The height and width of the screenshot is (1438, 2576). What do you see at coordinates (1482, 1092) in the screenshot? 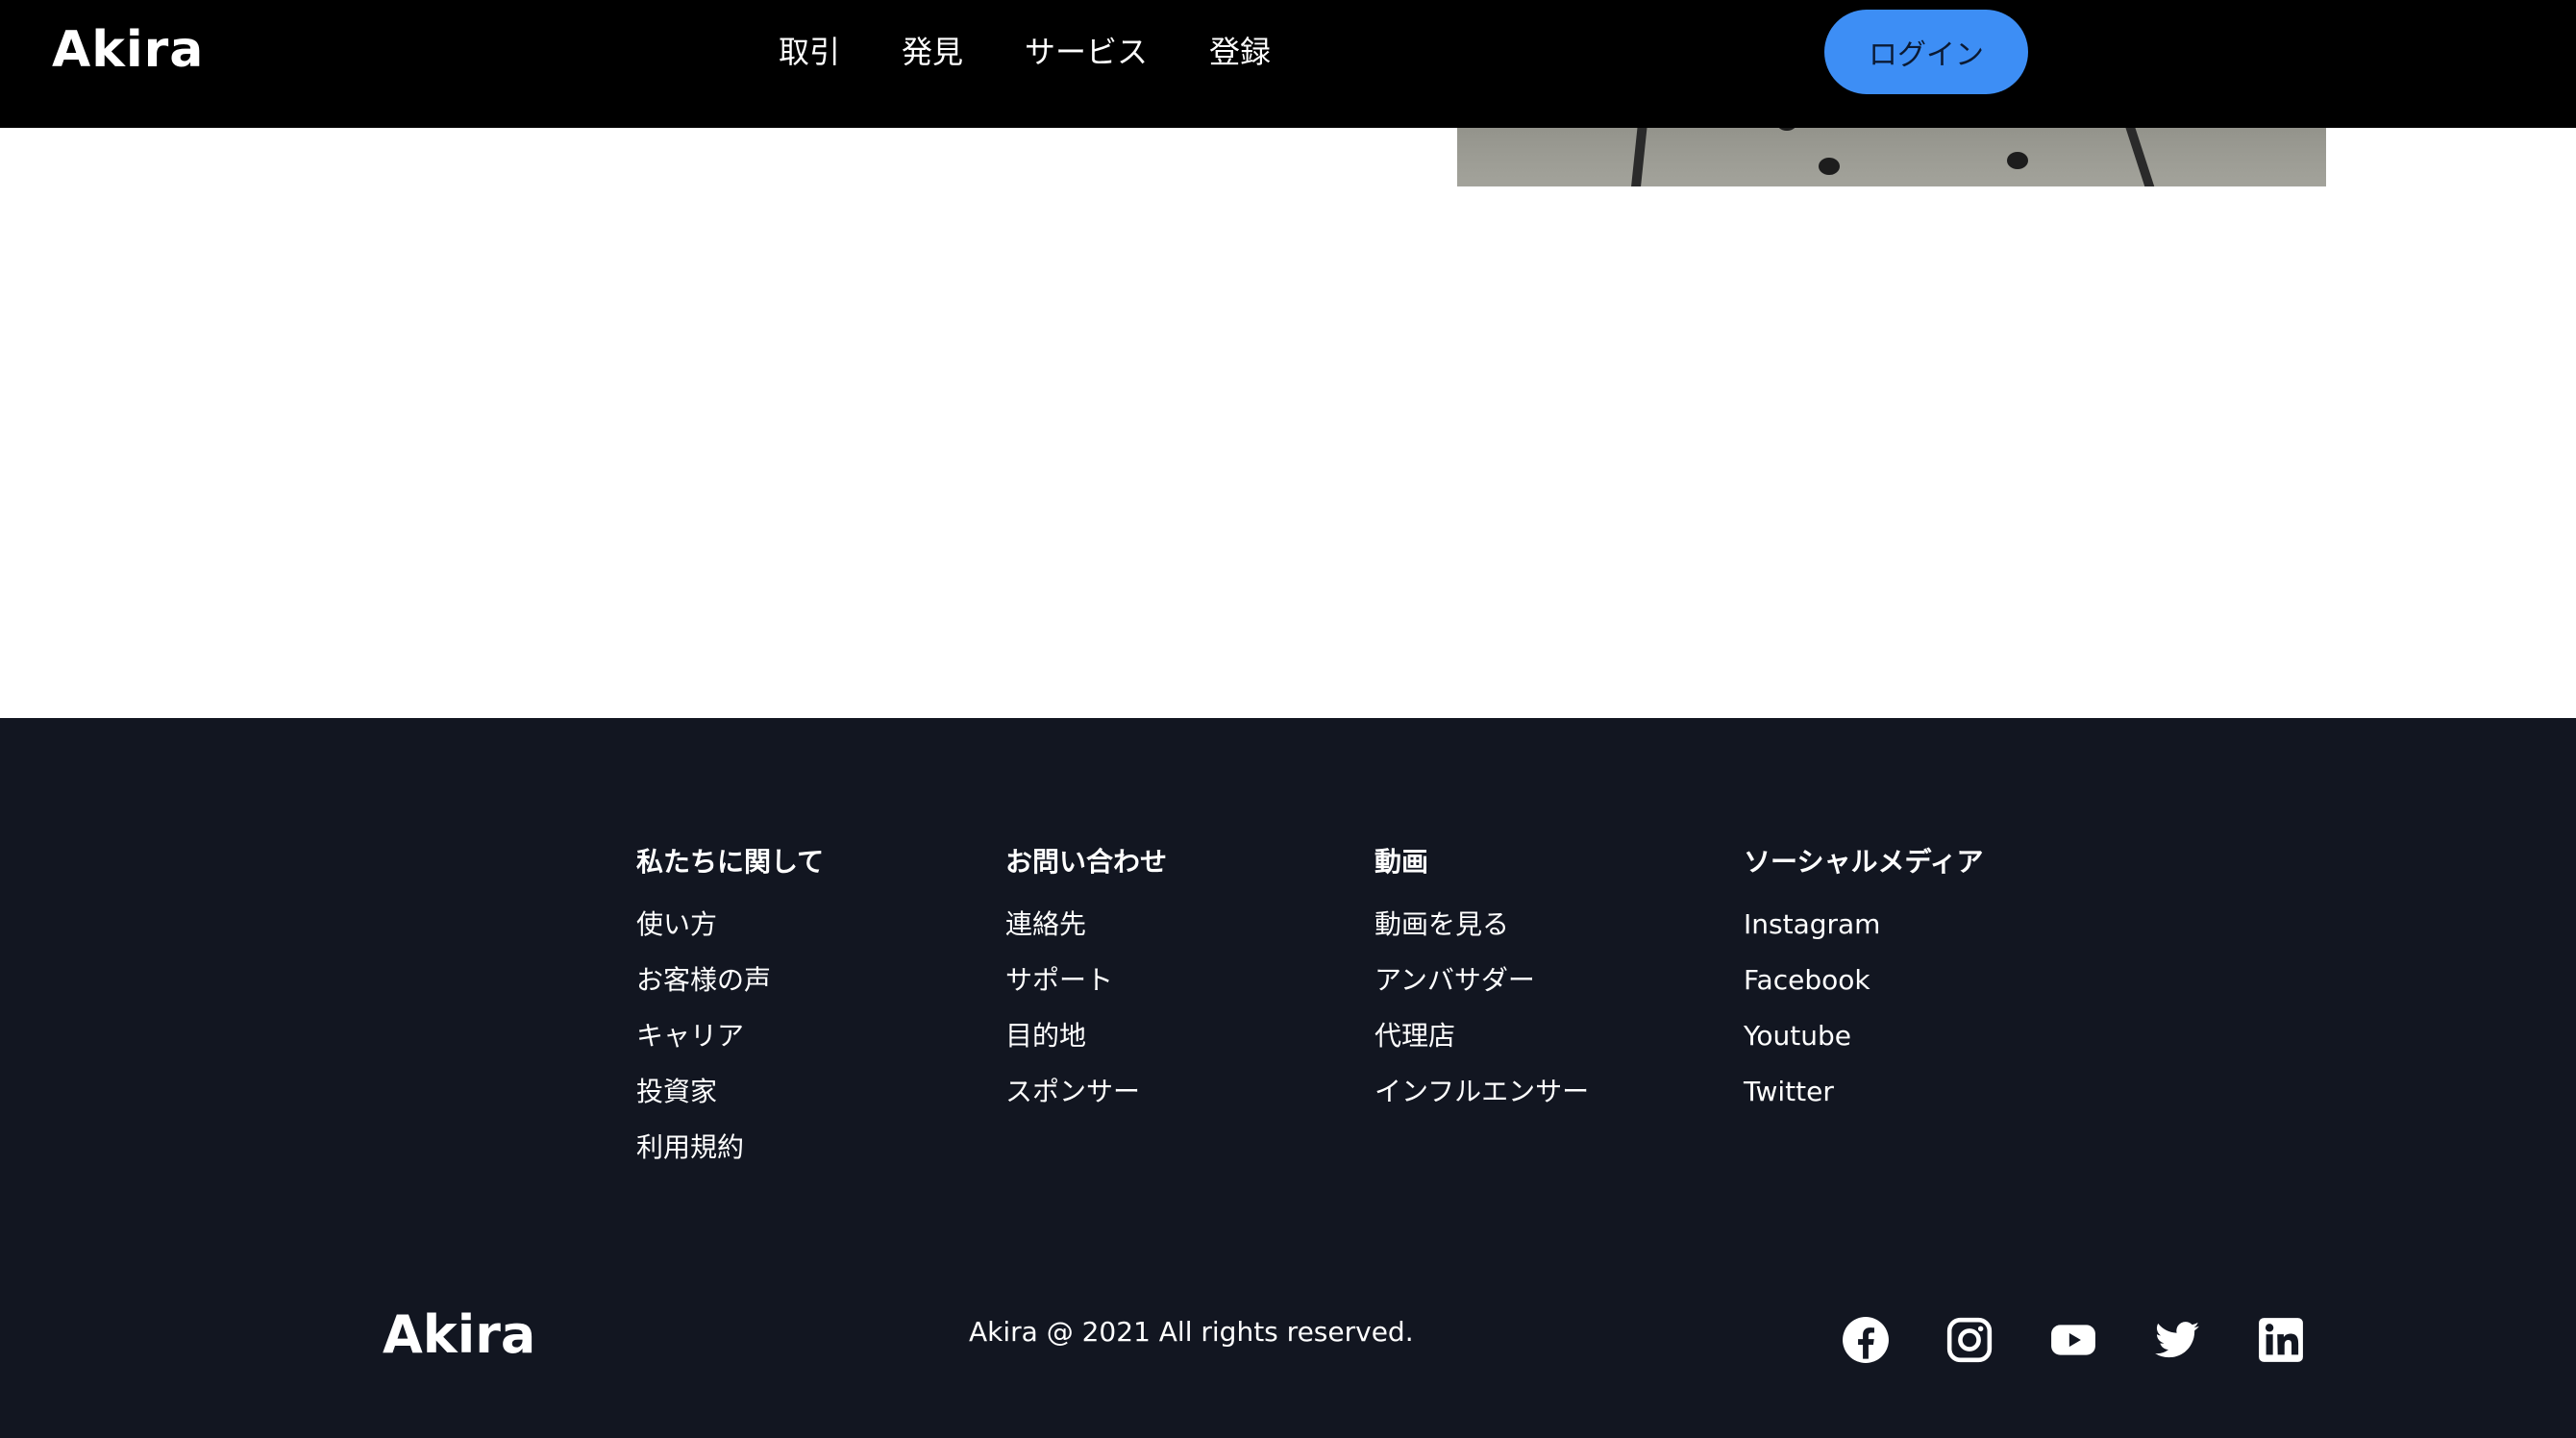
I see `footer-link: インフルエンサー` at bounding box center [1482, 1092].